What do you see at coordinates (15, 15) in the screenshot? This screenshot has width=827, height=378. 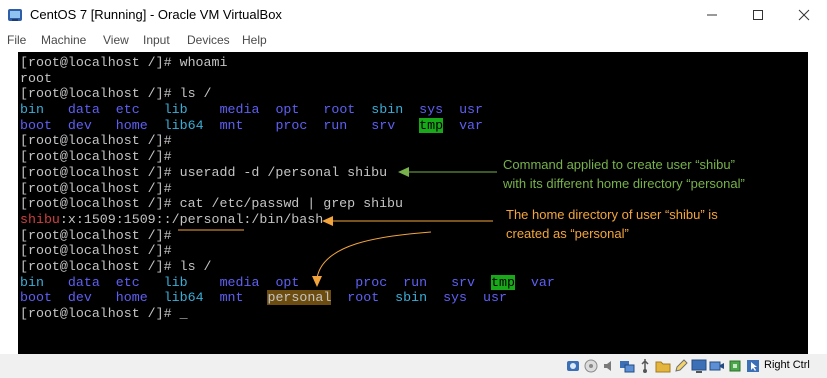 I see `virtualbox-icon` at bounding box center [15, 15].